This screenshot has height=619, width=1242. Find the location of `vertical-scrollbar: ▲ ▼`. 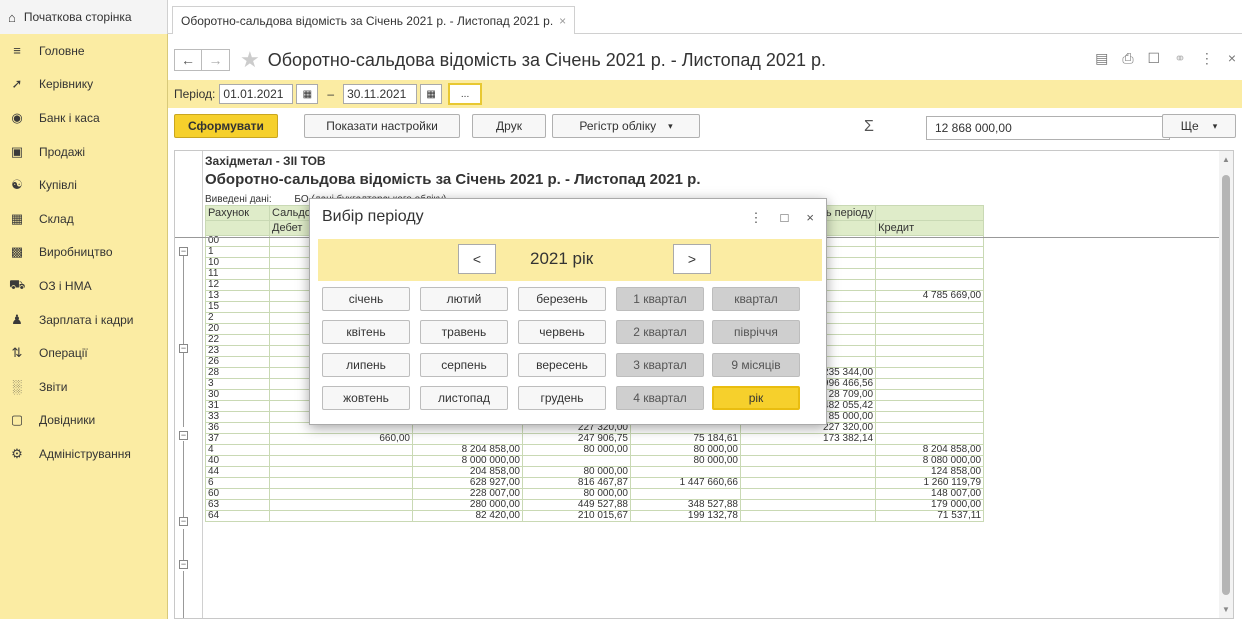

vertical-scrollbar: ▲ ▼ is located at coordinates (1226, 384).